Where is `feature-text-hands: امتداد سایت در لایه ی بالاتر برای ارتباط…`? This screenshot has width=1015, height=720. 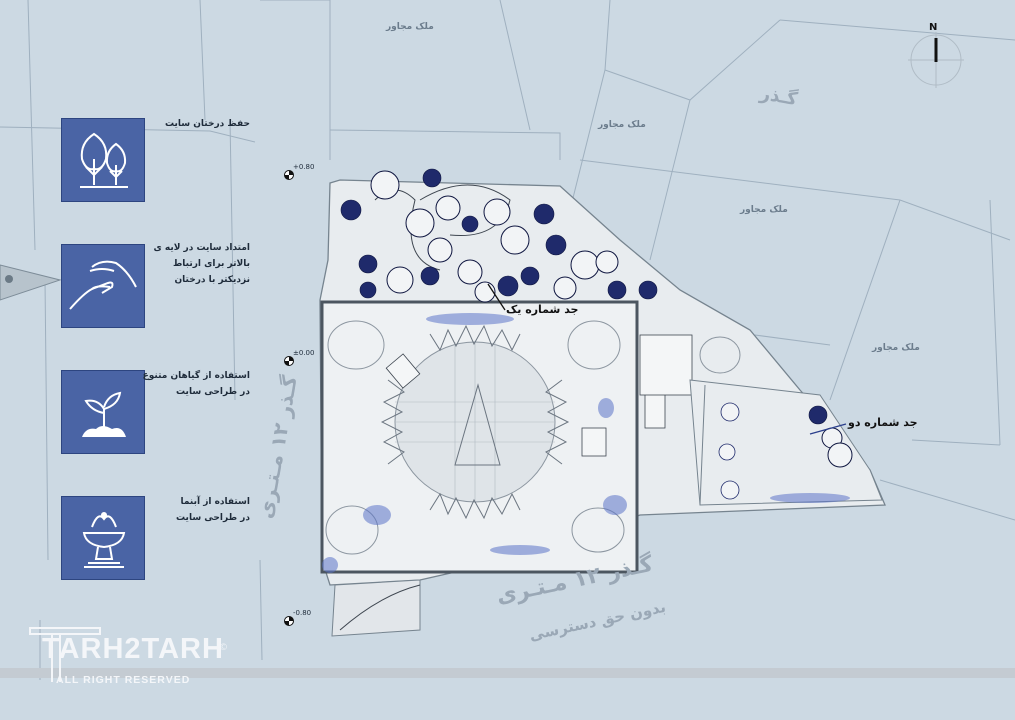 feature-text-hands: امتداد سایت در لایه ی بالاتر برای ارتباط… is located at coordinates (200, 264).